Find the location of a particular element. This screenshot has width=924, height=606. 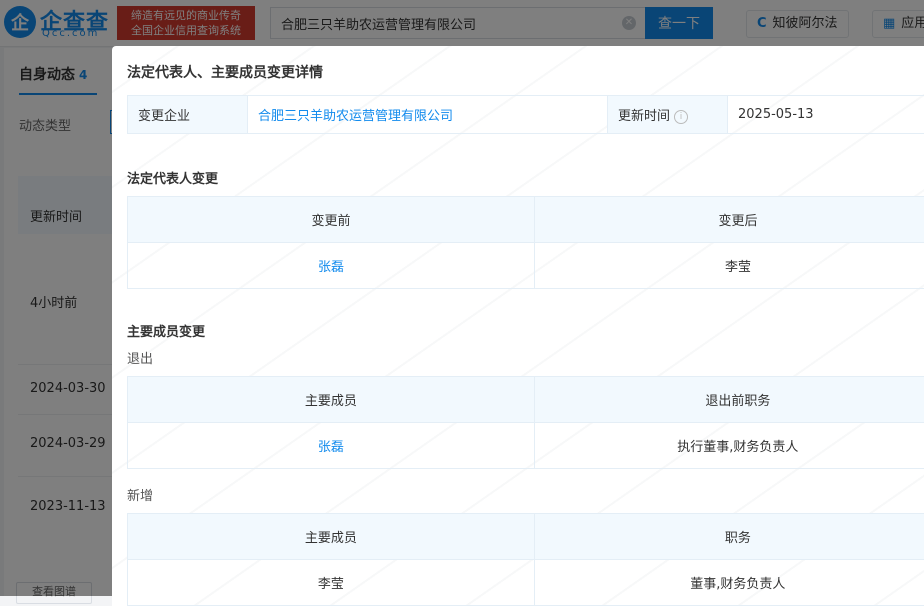

modal-title: 法定代表人、主要成员变更详情 is located at coordinates (225, 72).